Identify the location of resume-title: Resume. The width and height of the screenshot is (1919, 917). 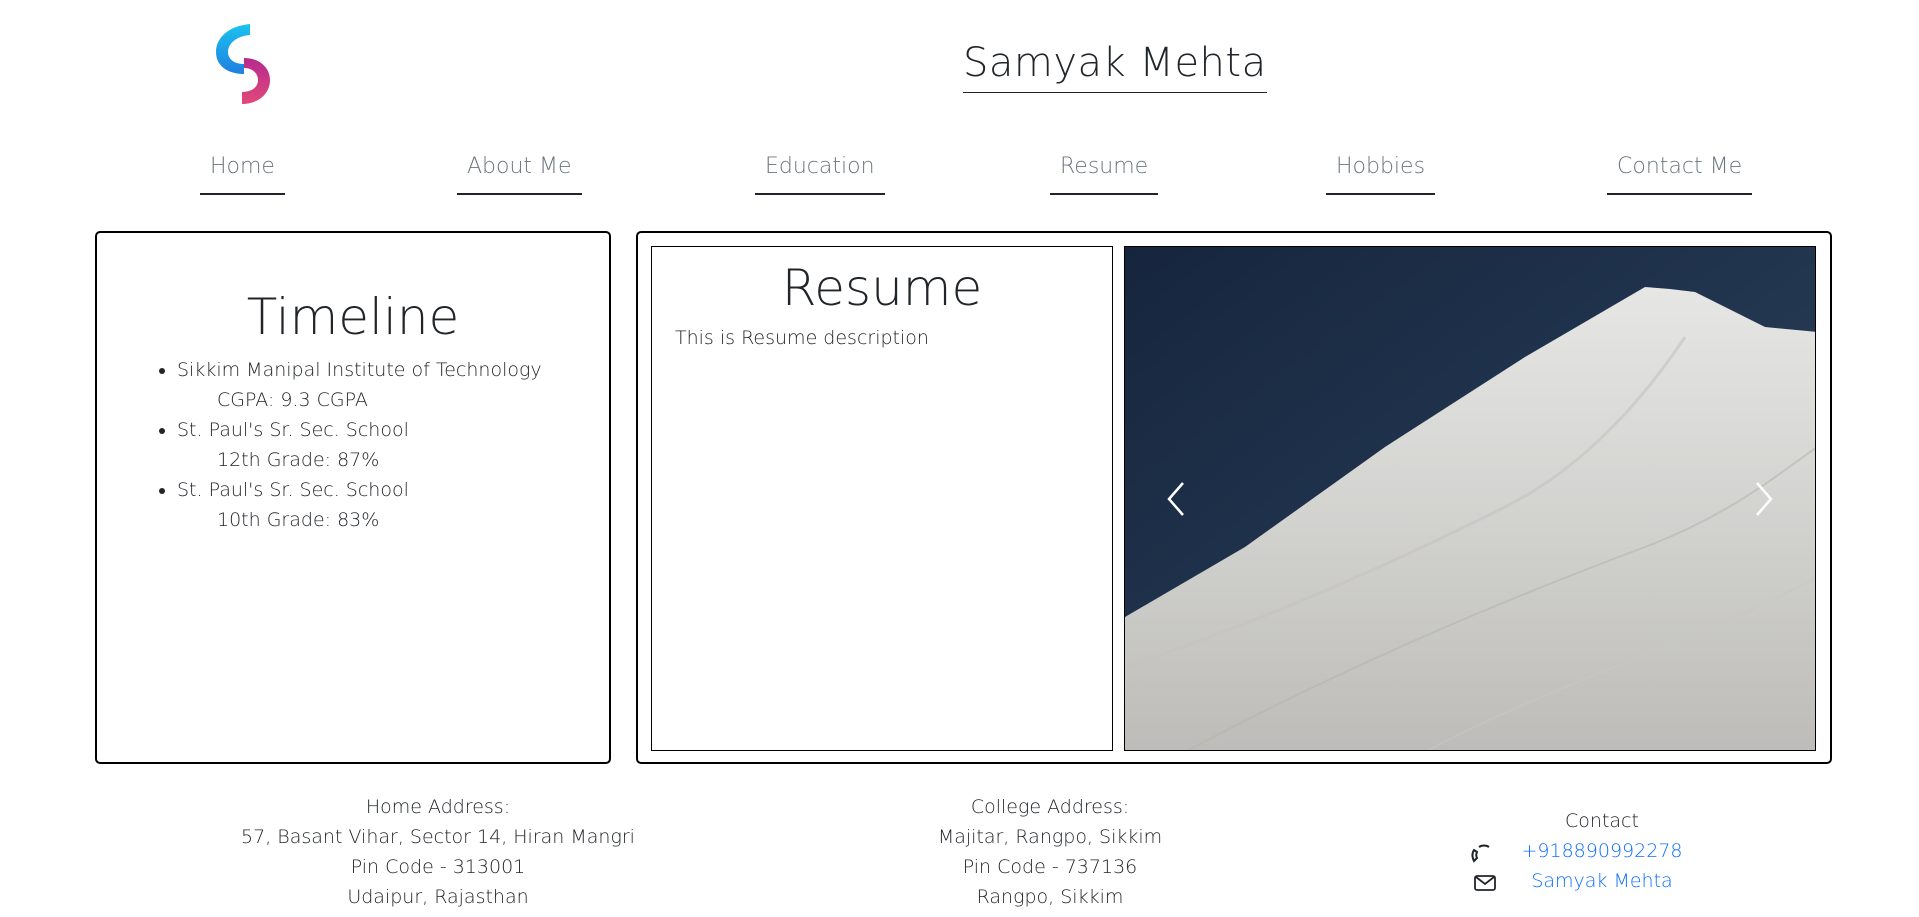
(882, 288).